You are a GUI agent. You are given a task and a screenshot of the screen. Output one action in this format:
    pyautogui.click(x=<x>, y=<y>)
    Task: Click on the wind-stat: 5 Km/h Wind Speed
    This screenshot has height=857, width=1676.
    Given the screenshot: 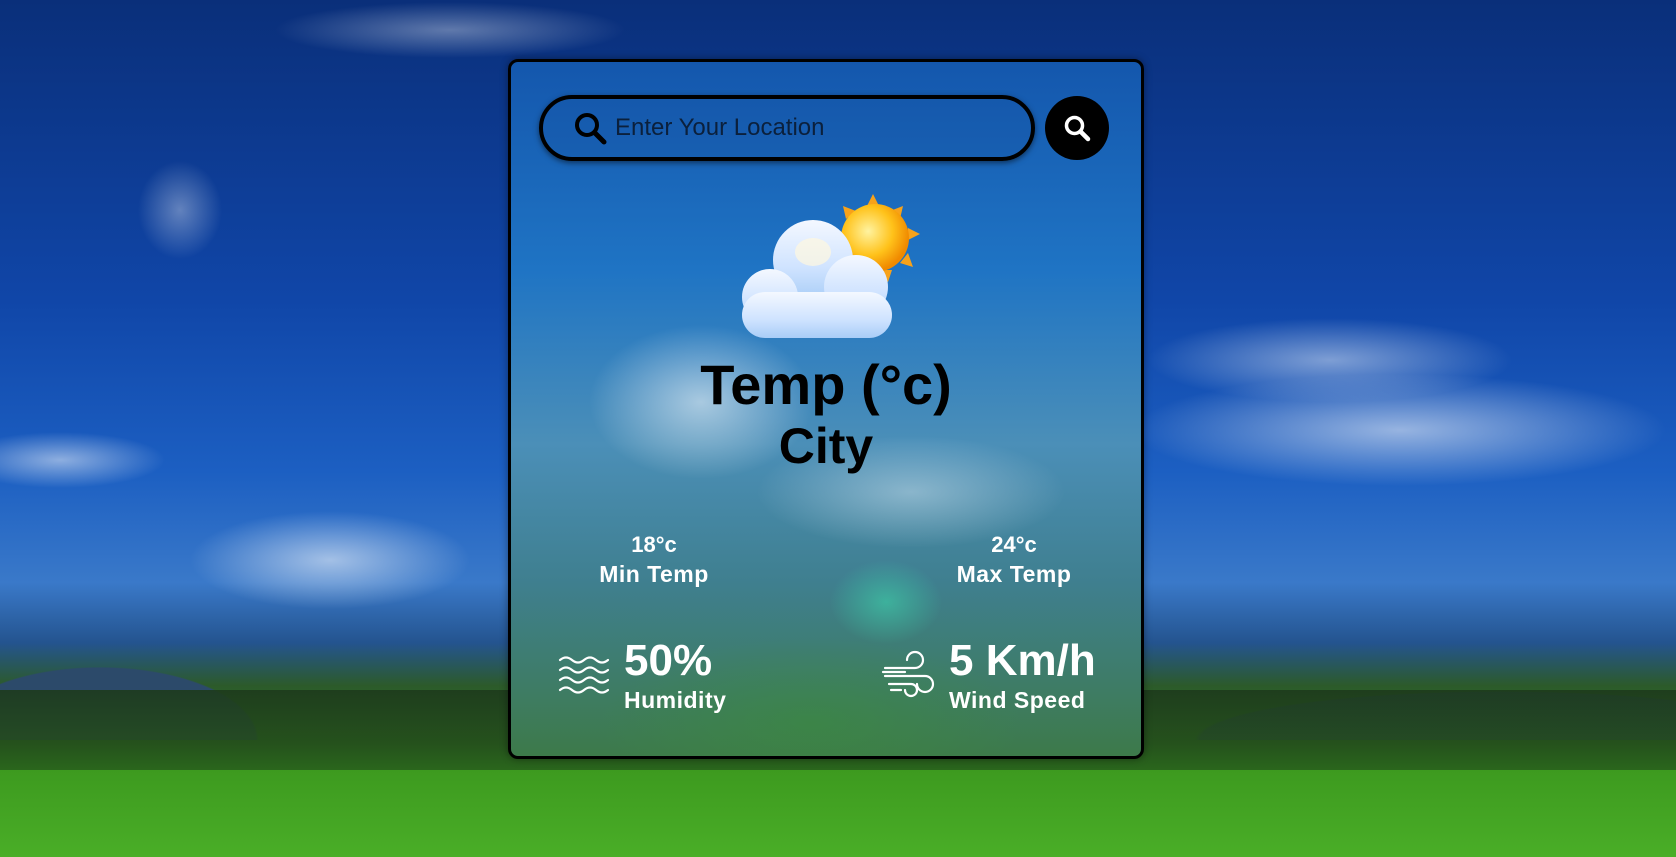 What is the action you would take?
    pyautogui.click(x=988, y=676)
    